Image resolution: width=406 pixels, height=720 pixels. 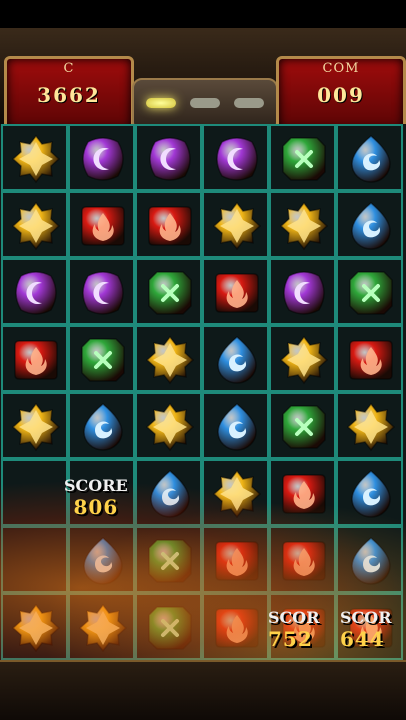 I want to click on score-popup-value: 644, so click(x=362, y=639).